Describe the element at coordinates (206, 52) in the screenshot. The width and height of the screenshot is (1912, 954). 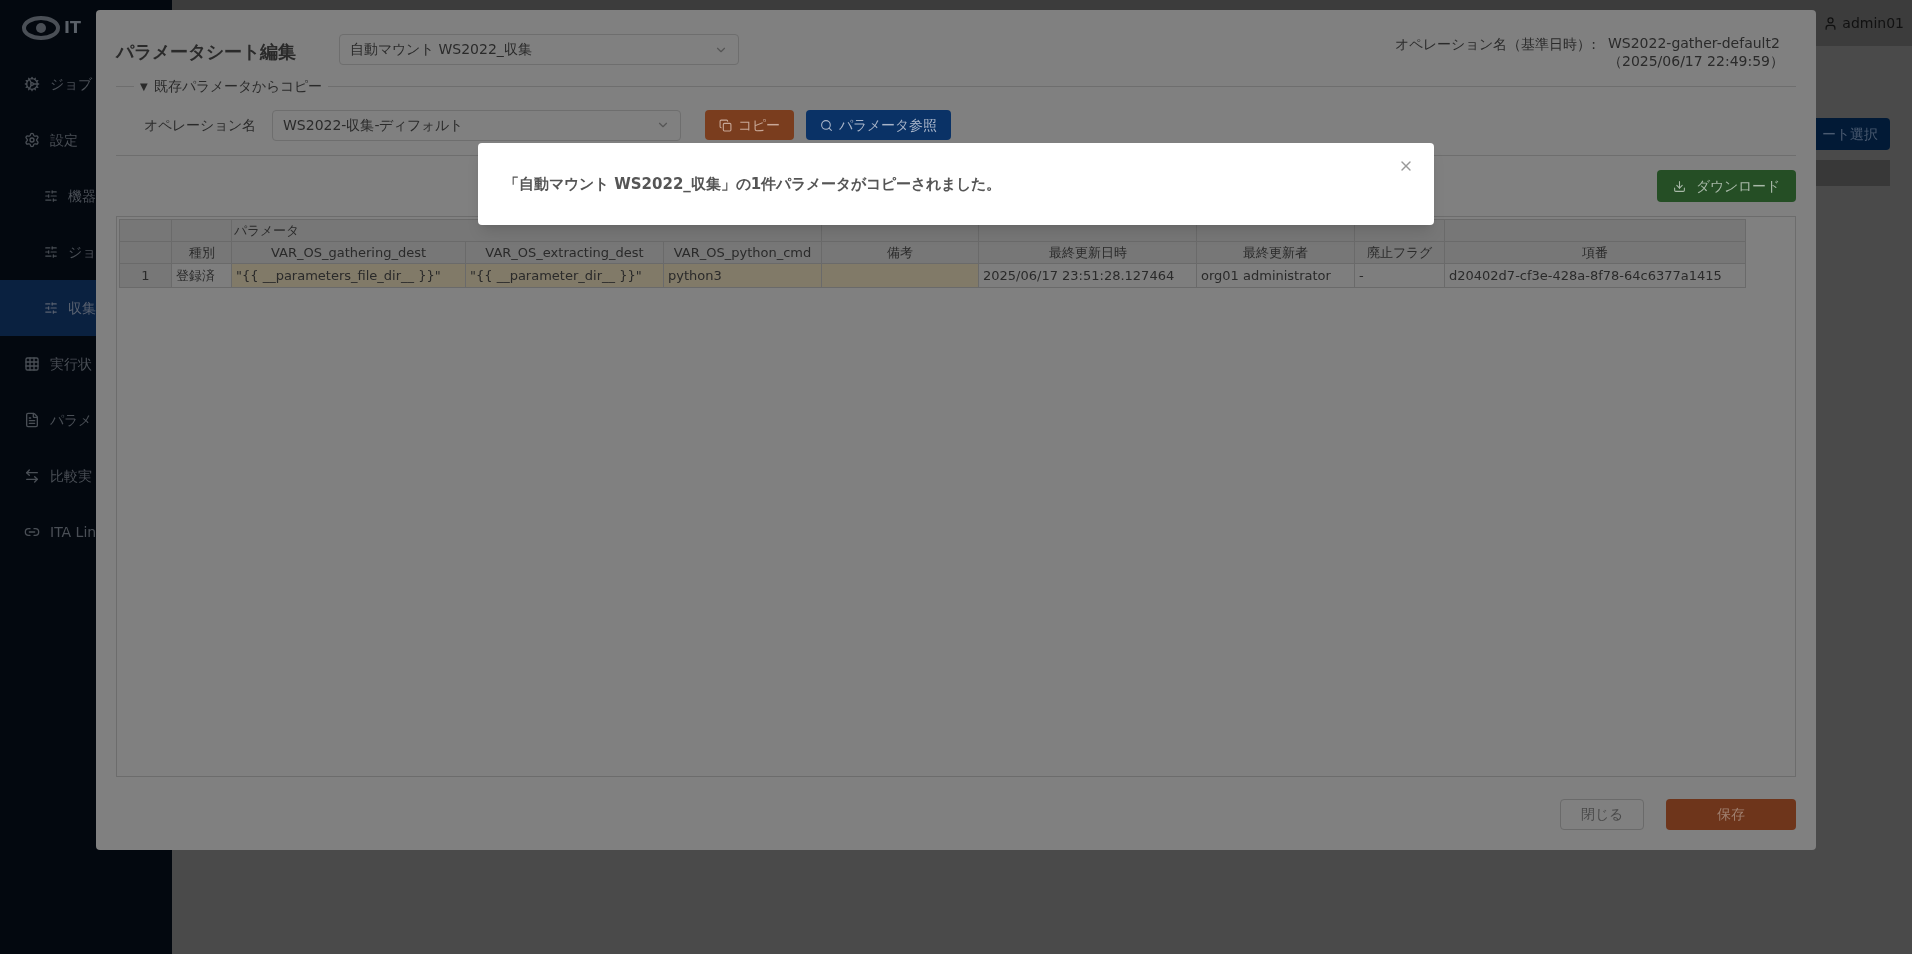
I see `dialog-title: パラメータシート編集` at that location.